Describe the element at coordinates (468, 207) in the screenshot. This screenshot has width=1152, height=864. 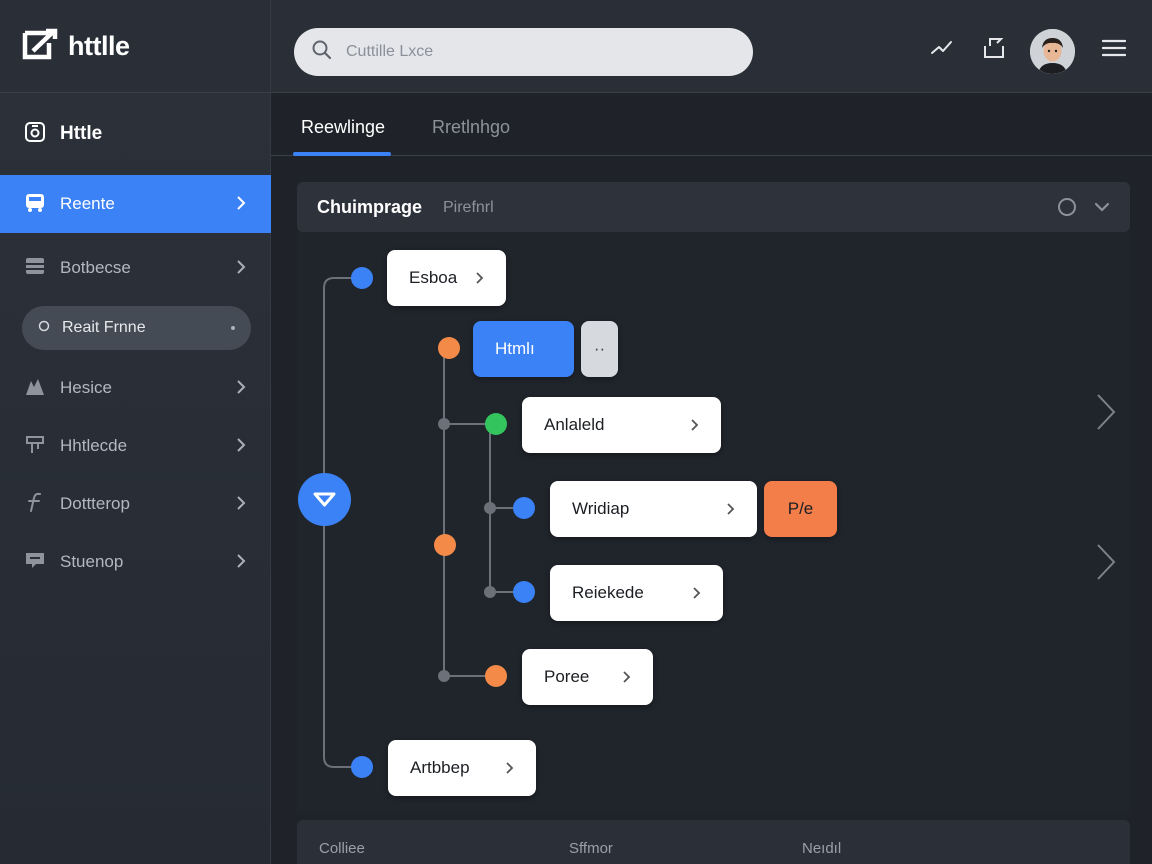
I see `panel-subtitle: Pirefnrl` at that location.